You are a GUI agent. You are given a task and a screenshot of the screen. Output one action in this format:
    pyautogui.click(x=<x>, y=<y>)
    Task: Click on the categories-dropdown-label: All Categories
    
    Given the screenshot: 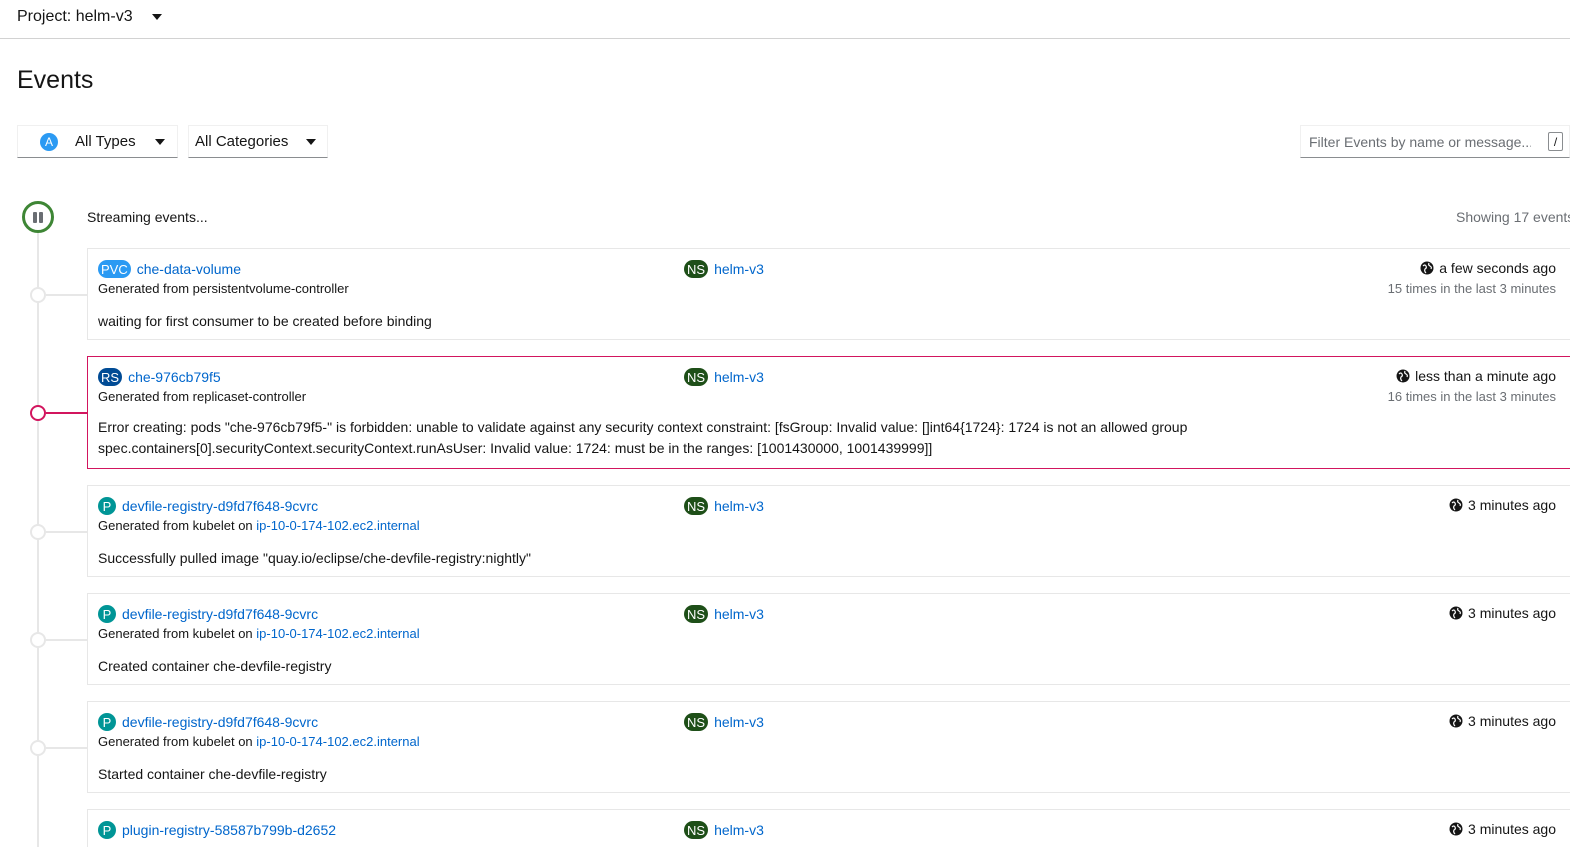 What is the action you would take?
    pyautogui.click(x=242, y=141)
    